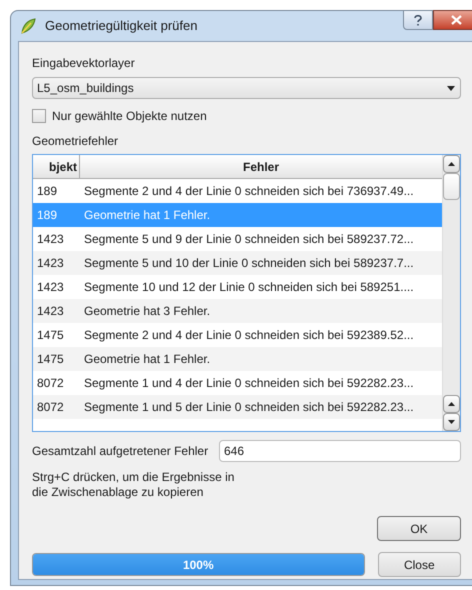  What do you see at coordinates (129, 116) in the screenshot?
I see `checkbox-label: Nur gewählte Objekte nutzen` at bounding box center [129, 116].